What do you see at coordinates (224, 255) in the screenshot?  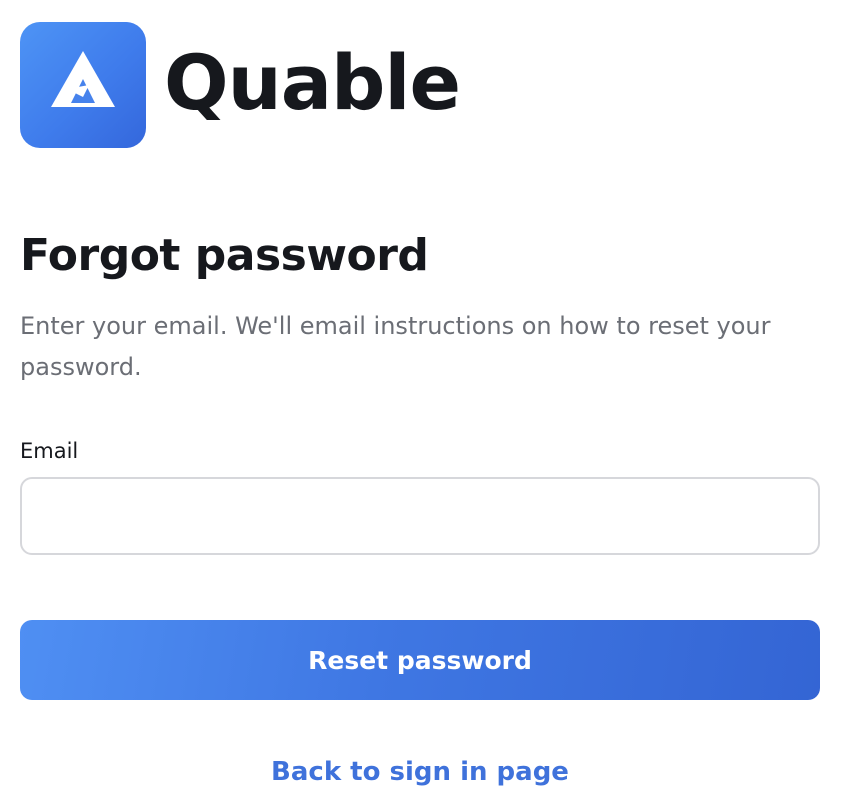 I see `page-title: Forgot password` at bounding box center [224, 255].